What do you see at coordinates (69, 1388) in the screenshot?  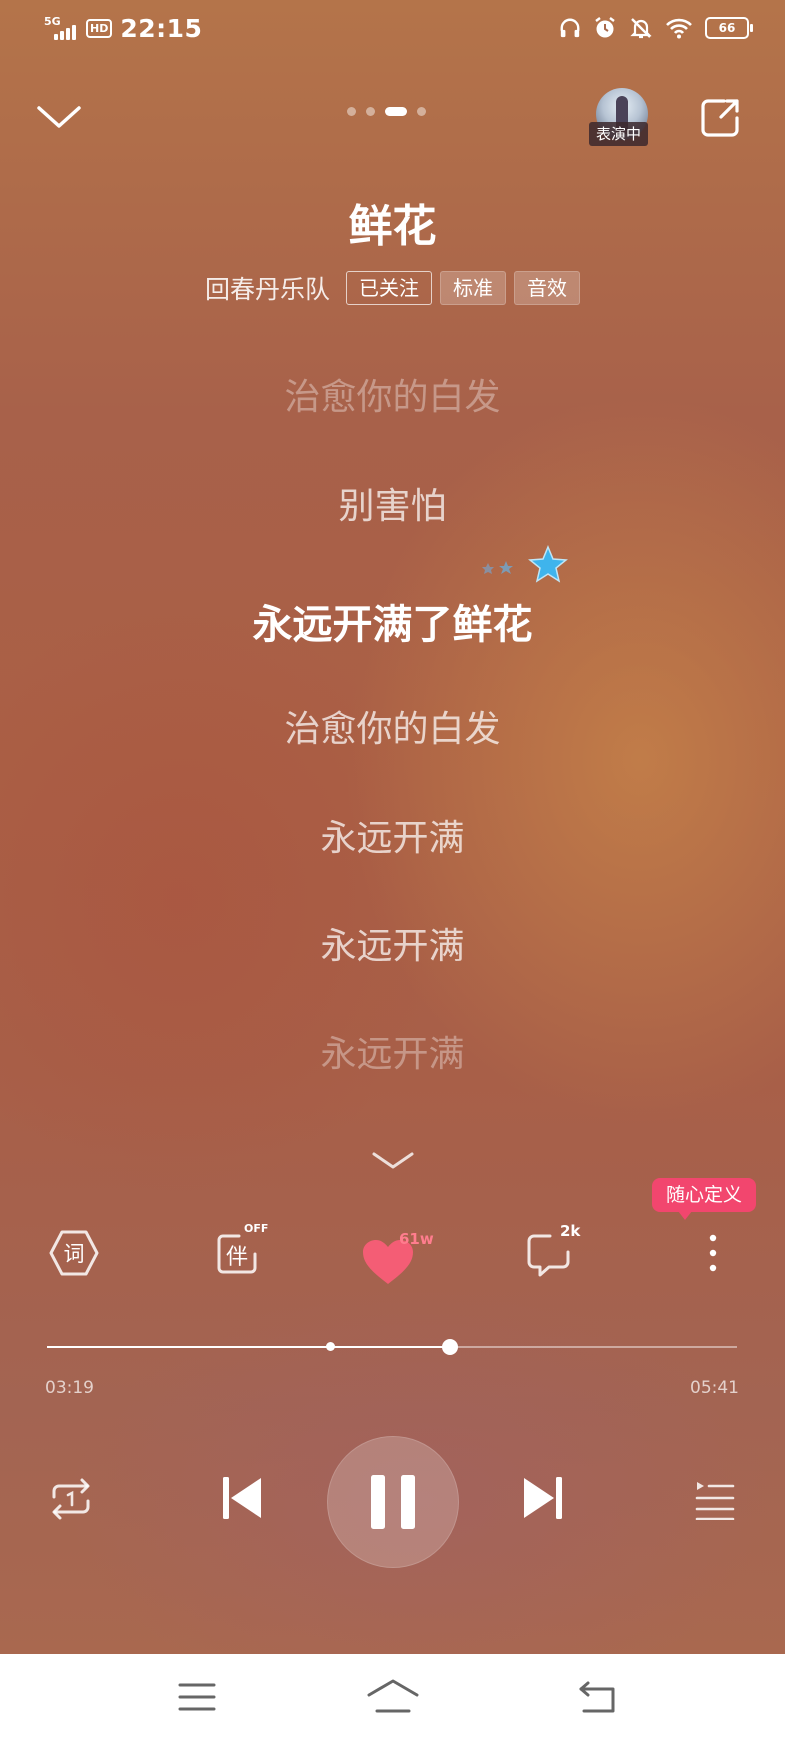 I see `current-time: 03:19` at bounding box center [69, 1388].